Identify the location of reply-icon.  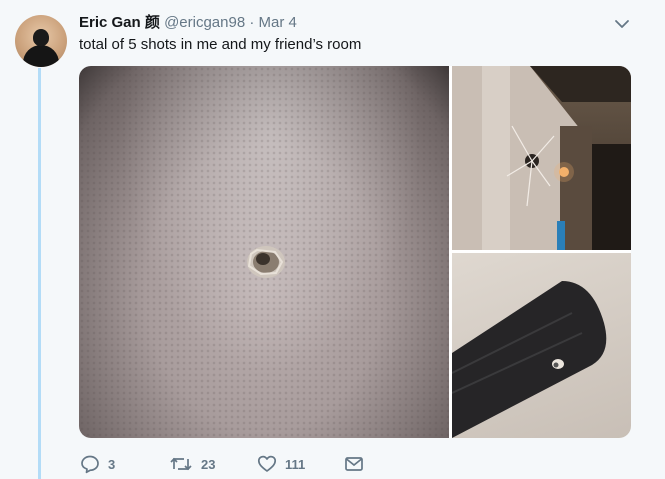
(90, 464).